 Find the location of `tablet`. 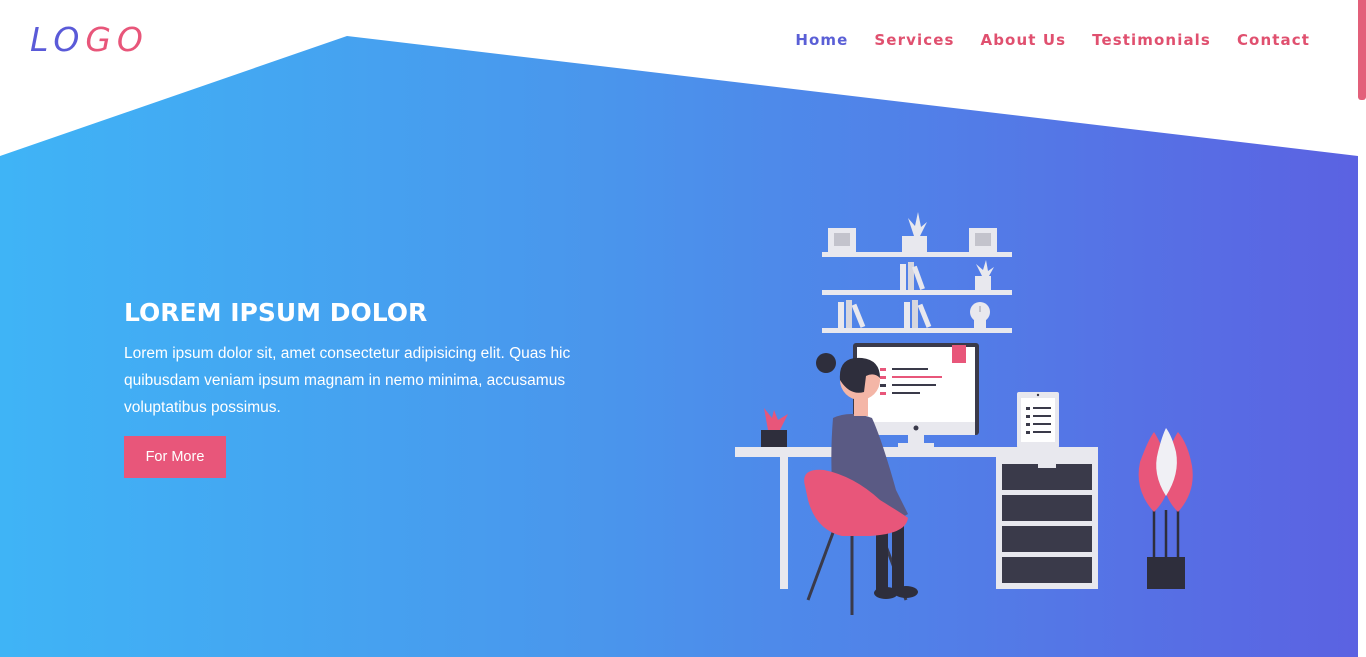

tablet is located at coordinates (1038, 420).